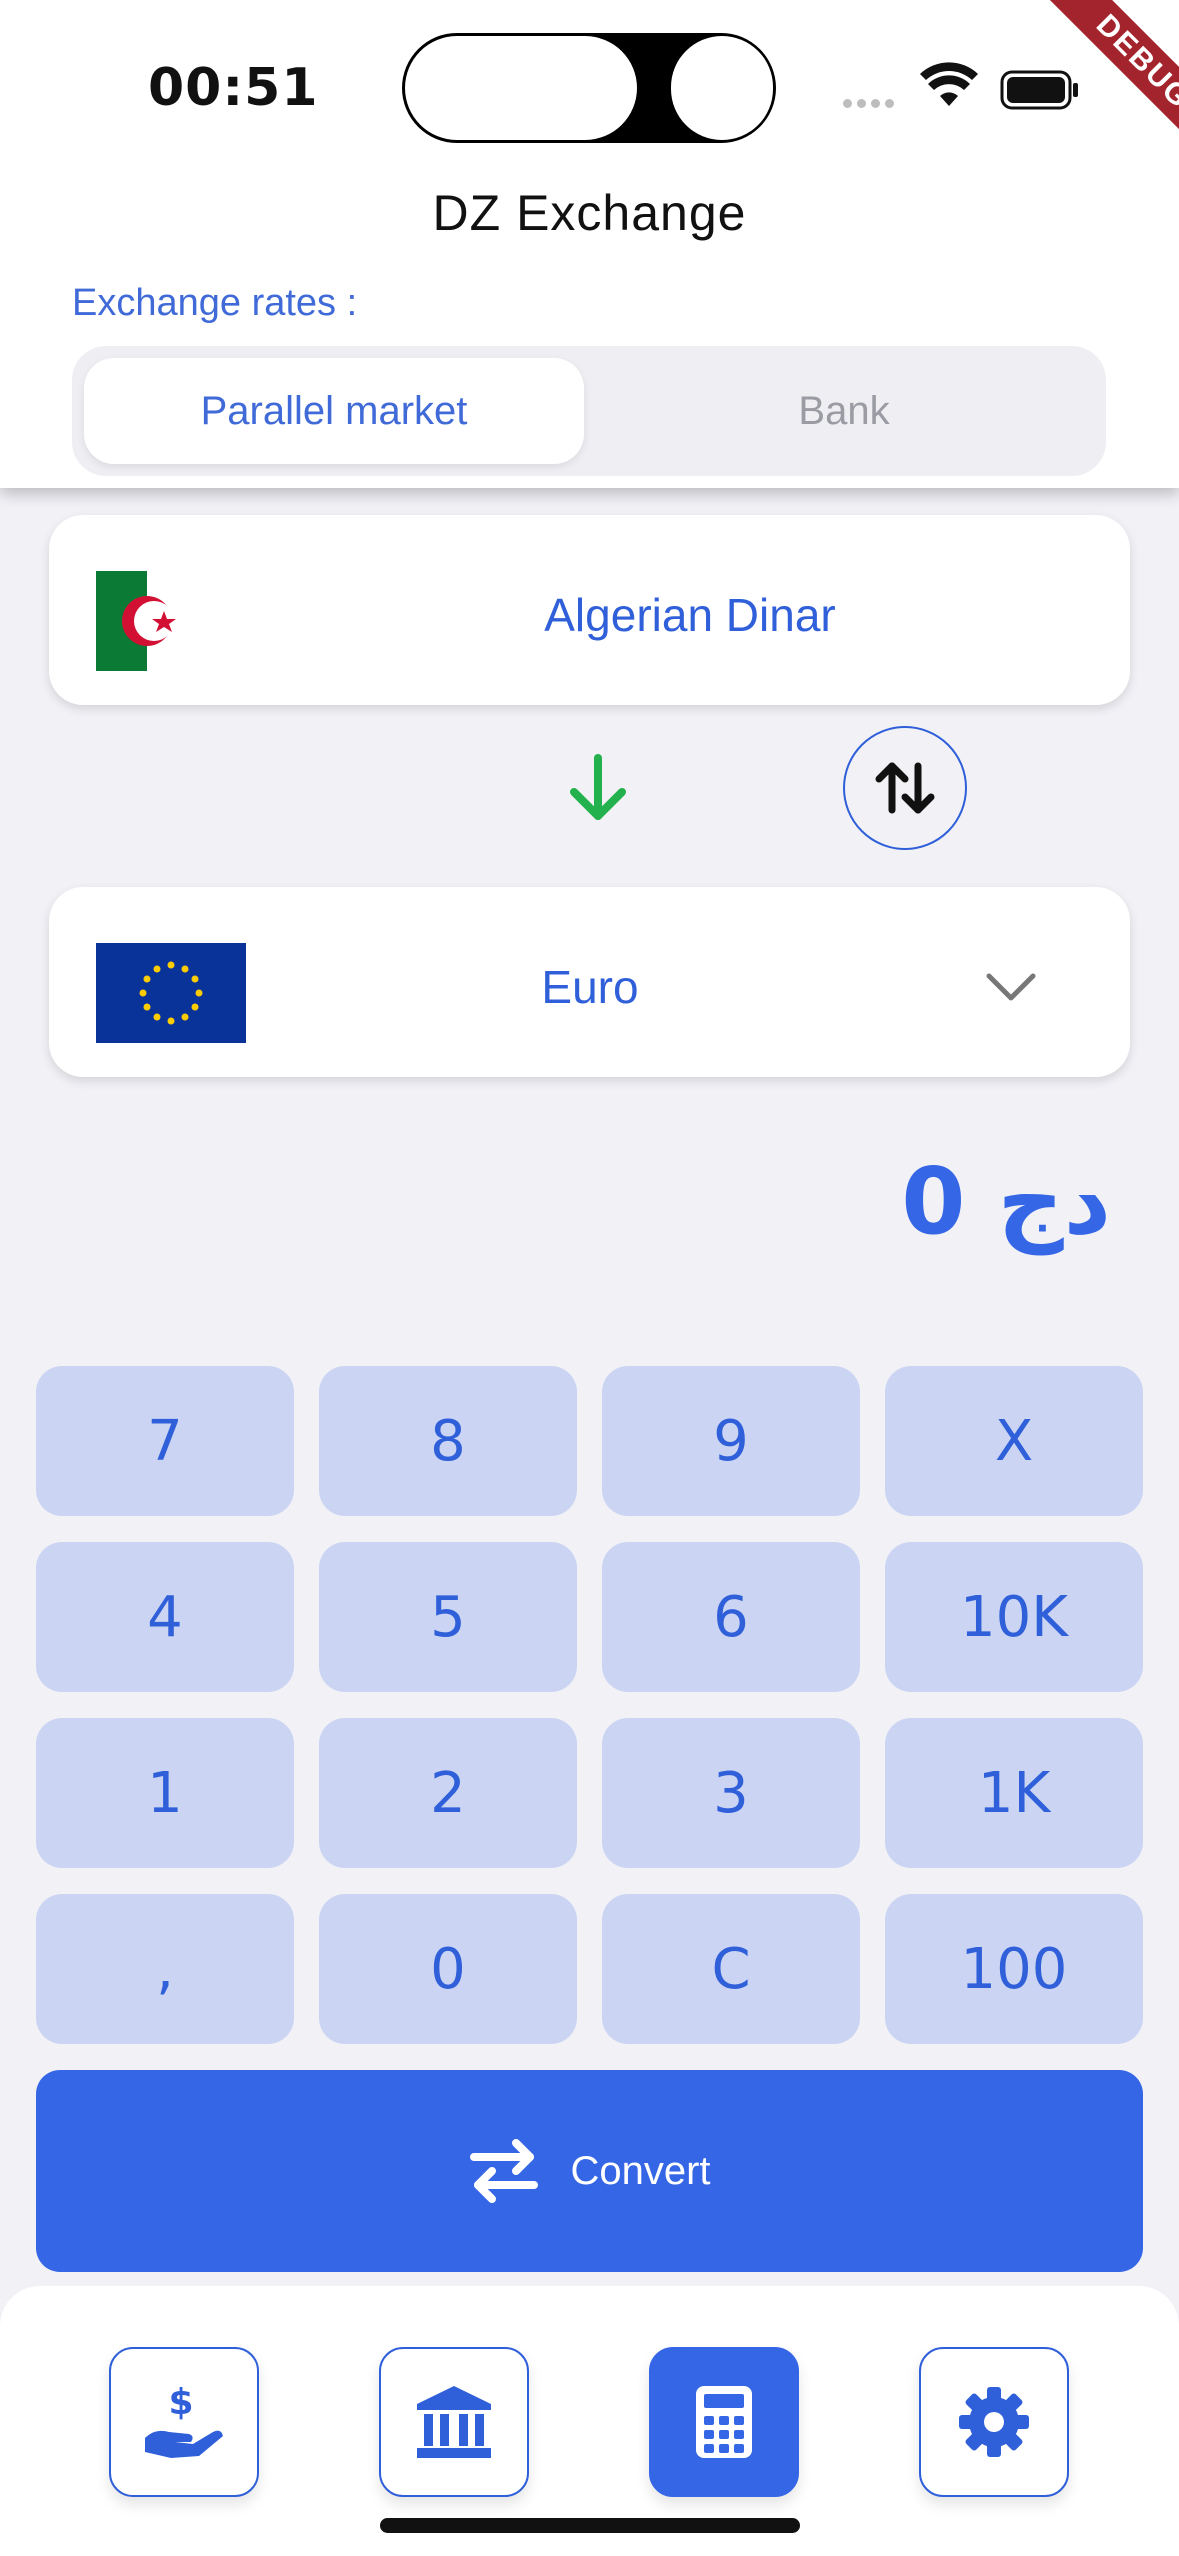 This screenshot has width=1179, height=2556. What do you see at coordinates (690, 615) in the screenshot?
I see `from-currency-label: Algerian Dinar` at bounding box center [690, 615].